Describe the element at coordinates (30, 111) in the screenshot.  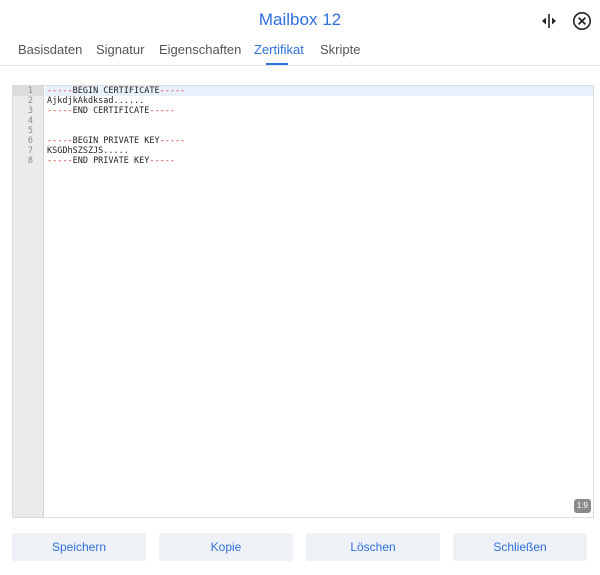
I see `line-number: 3` at that location.